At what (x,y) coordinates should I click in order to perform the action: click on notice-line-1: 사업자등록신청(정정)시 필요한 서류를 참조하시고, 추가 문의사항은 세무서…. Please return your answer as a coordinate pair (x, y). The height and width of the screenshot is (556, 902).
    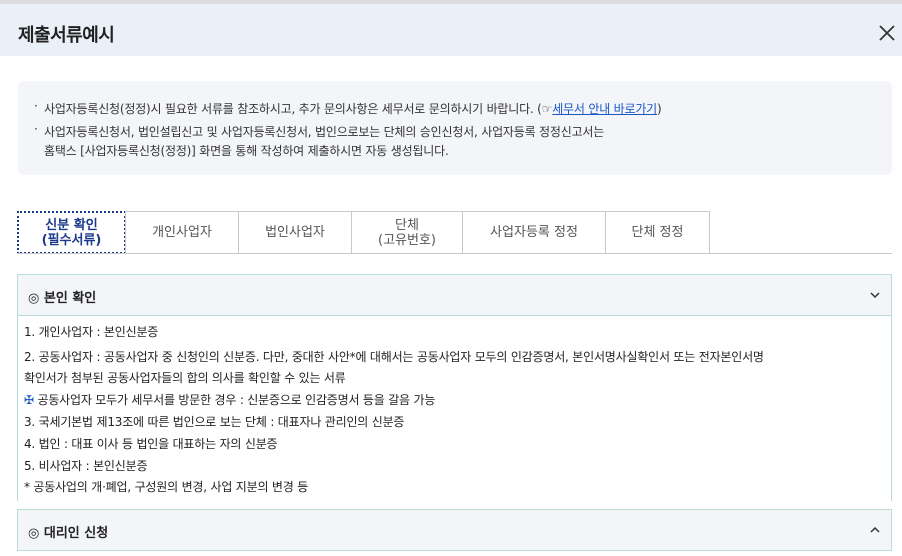
    Looking at the image, I should click on (353, 109).